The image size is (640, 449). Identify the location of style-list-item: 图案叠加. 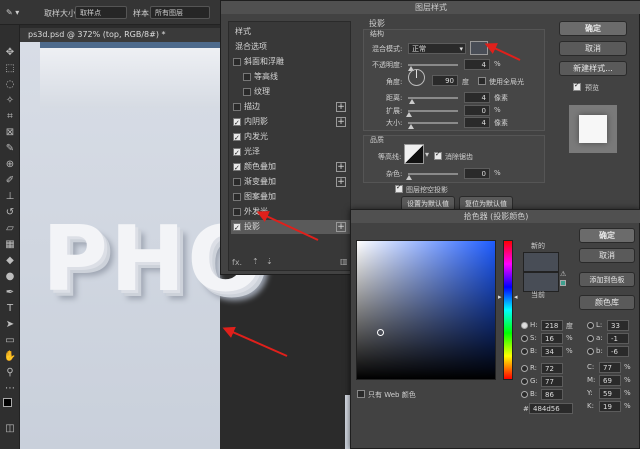
(290, 197).